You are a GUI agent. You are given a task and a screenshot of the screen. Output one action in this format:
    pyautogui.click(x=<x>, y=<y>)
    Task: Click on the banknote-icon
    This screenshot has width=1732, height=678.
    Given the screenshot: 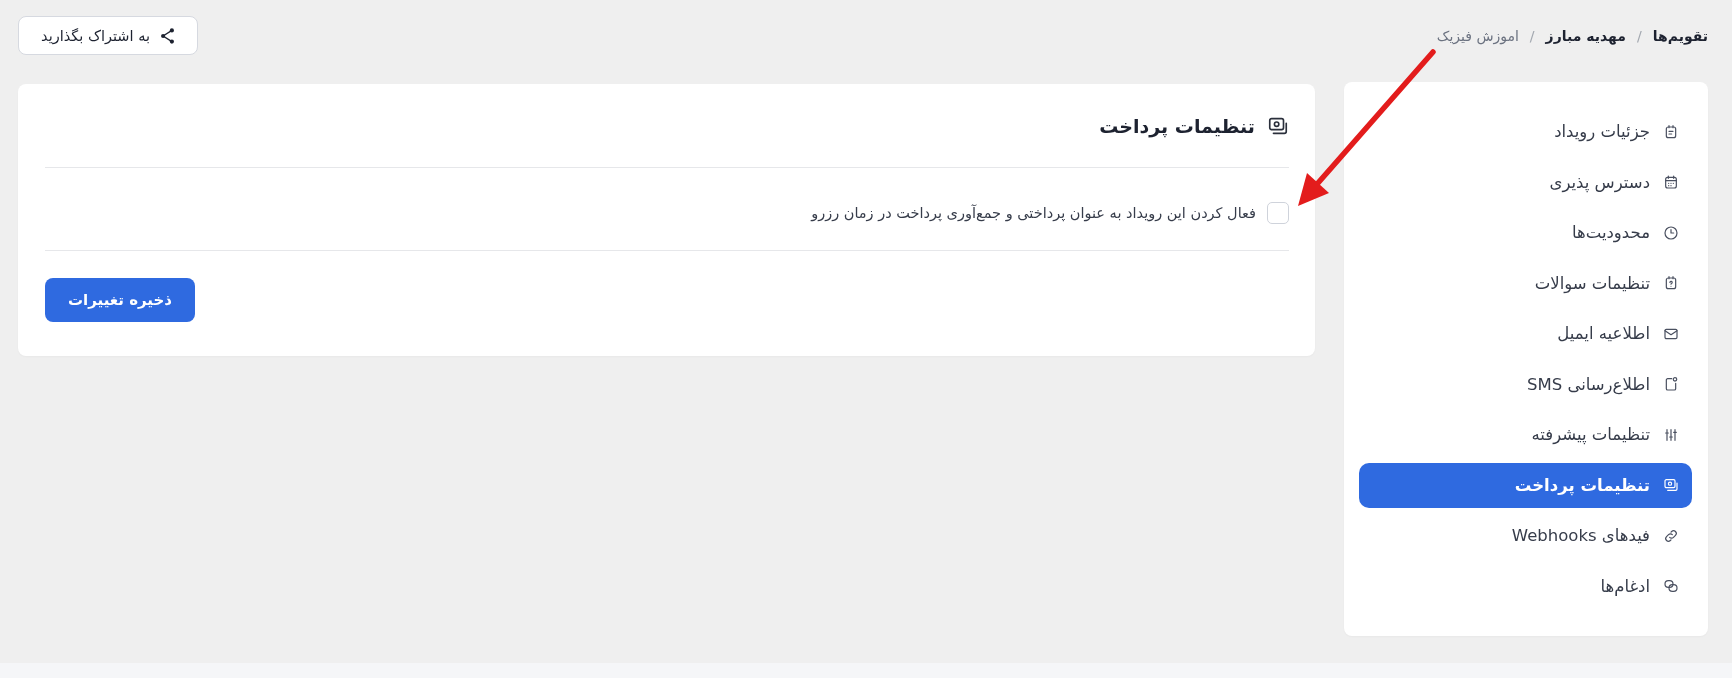 What is the action you would take?
    pyautogui.click(x=1671, y=485)
    